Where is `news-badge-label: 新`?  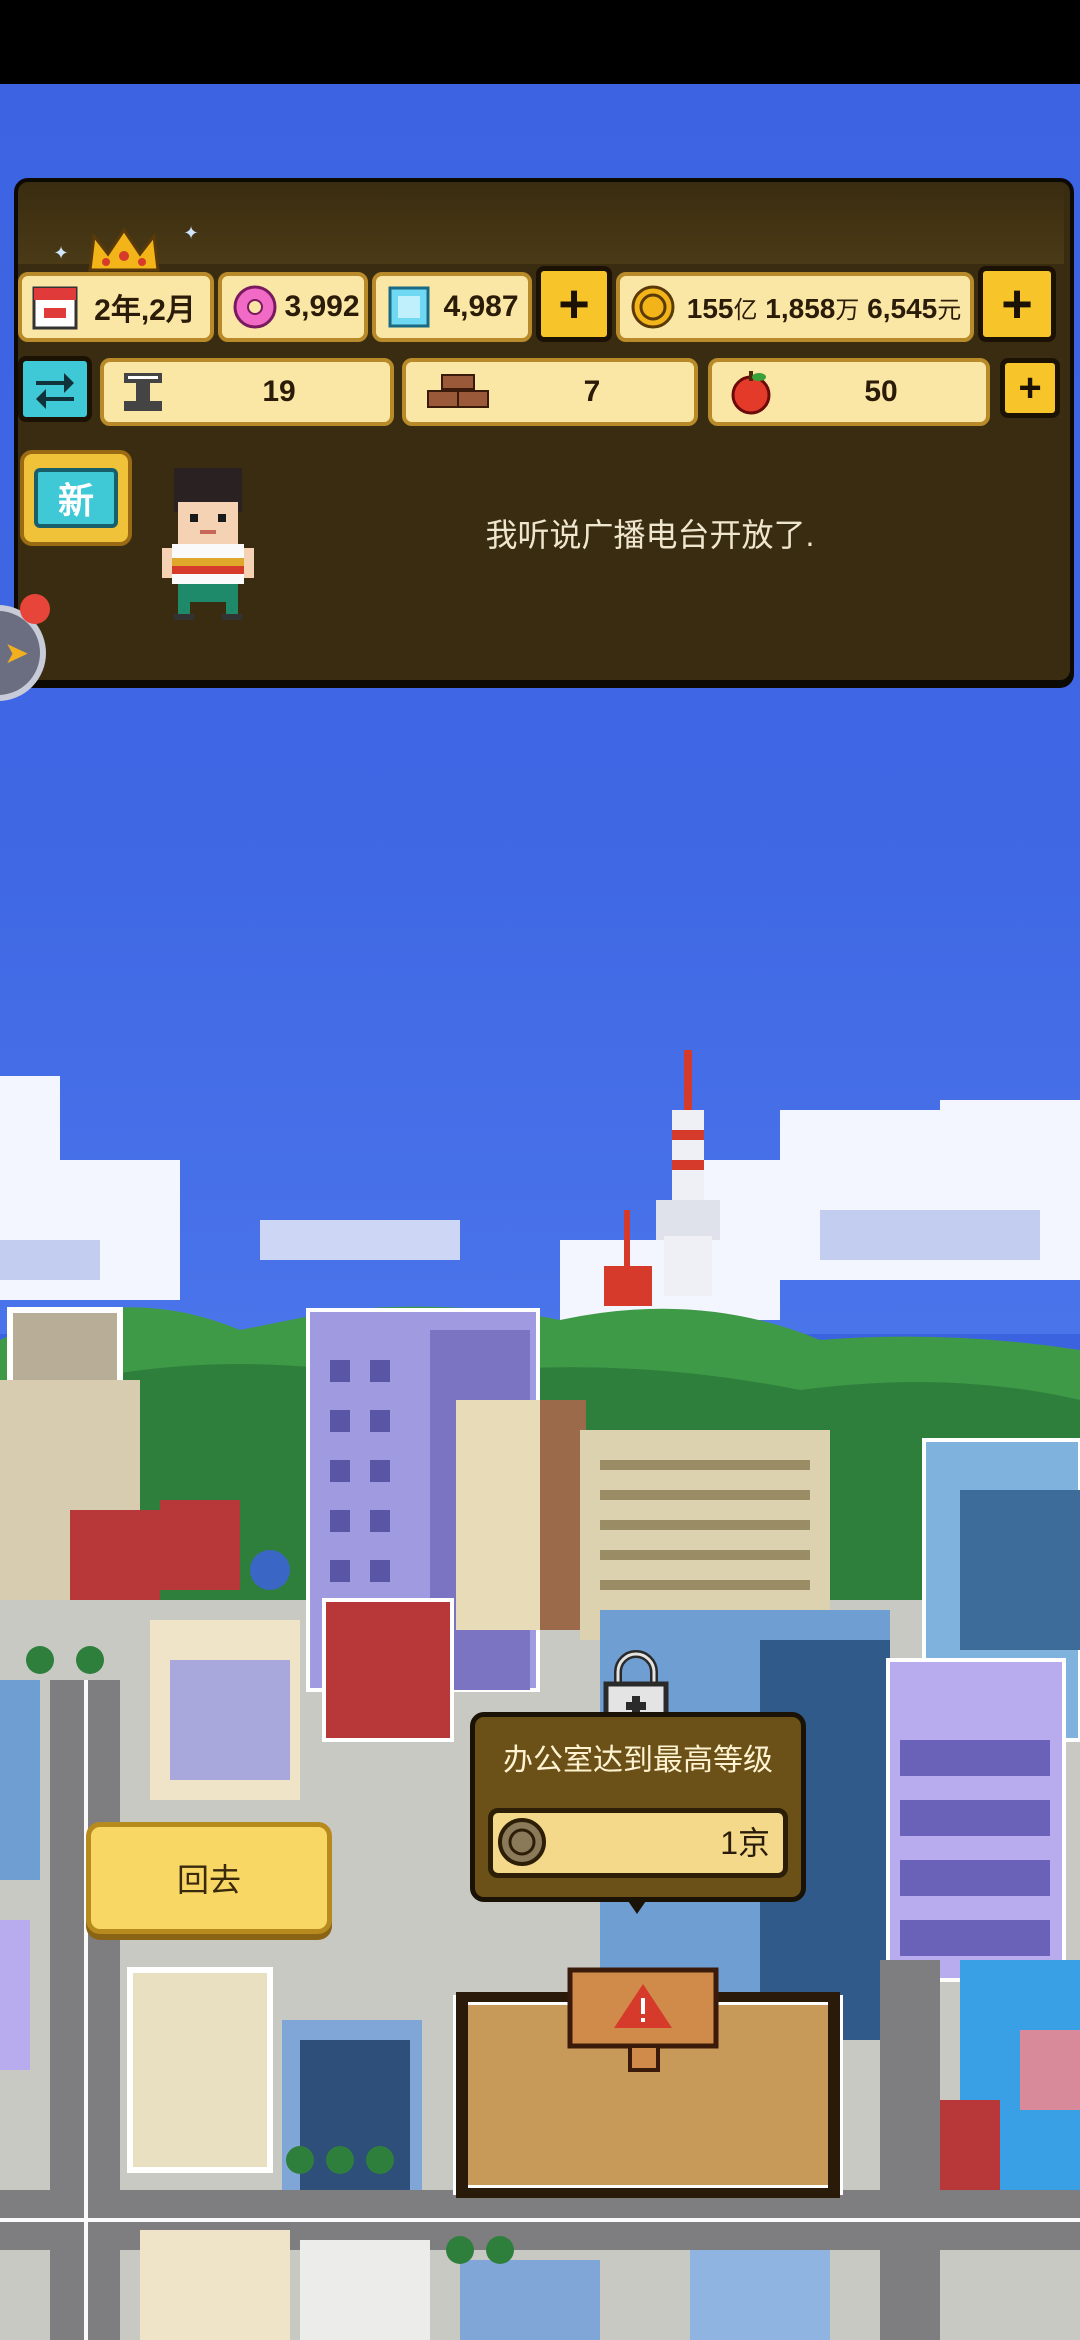
news-badge-label: 新 is located at coordinates (76, 498).